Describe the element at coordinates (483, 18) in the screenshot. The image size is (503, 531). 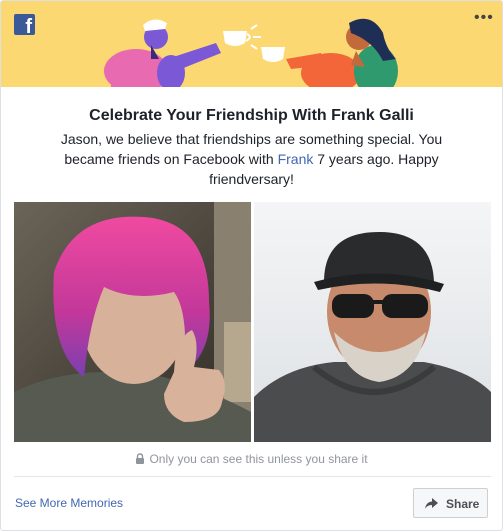
I see `more-options-icon: •••` at that location.